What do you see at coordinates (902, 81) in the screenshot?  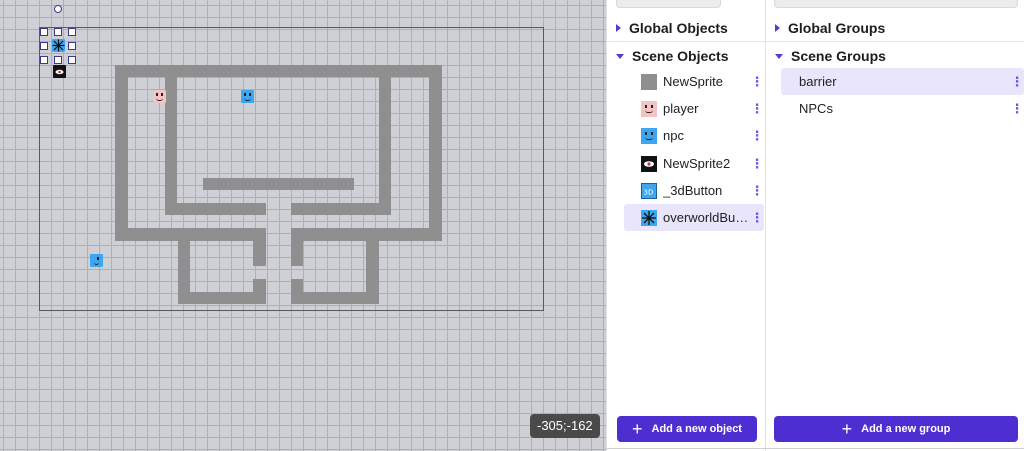 I see `group-item-barrier: barrier ⋮` at bounding box center [902, 81].